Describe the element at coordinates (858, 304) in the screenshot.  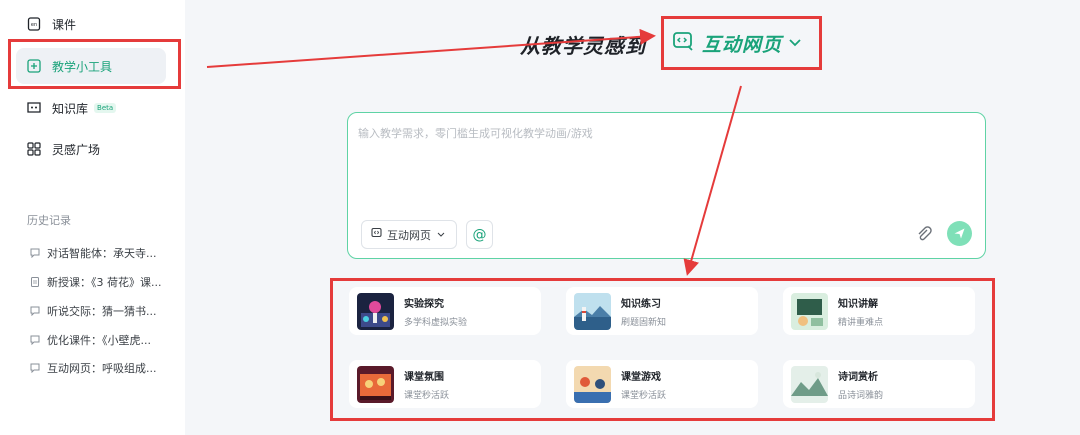
I see `card-title: 知识讲解` at that location.